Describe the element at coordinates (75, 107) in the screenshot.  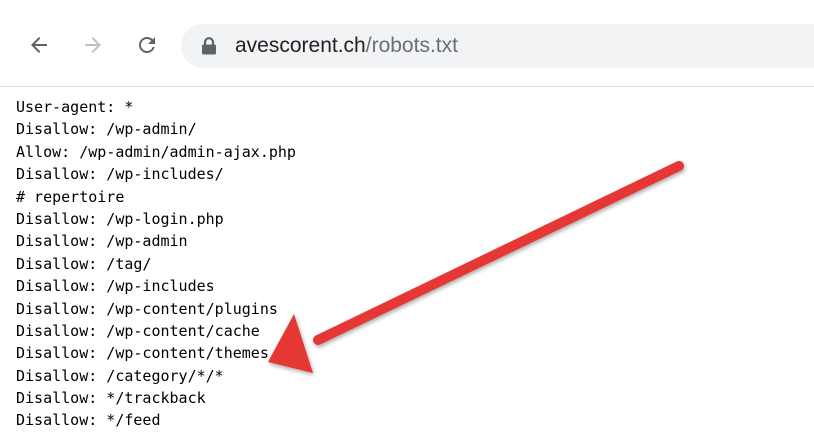
I see `robots-line: User-agent: *` at that location.